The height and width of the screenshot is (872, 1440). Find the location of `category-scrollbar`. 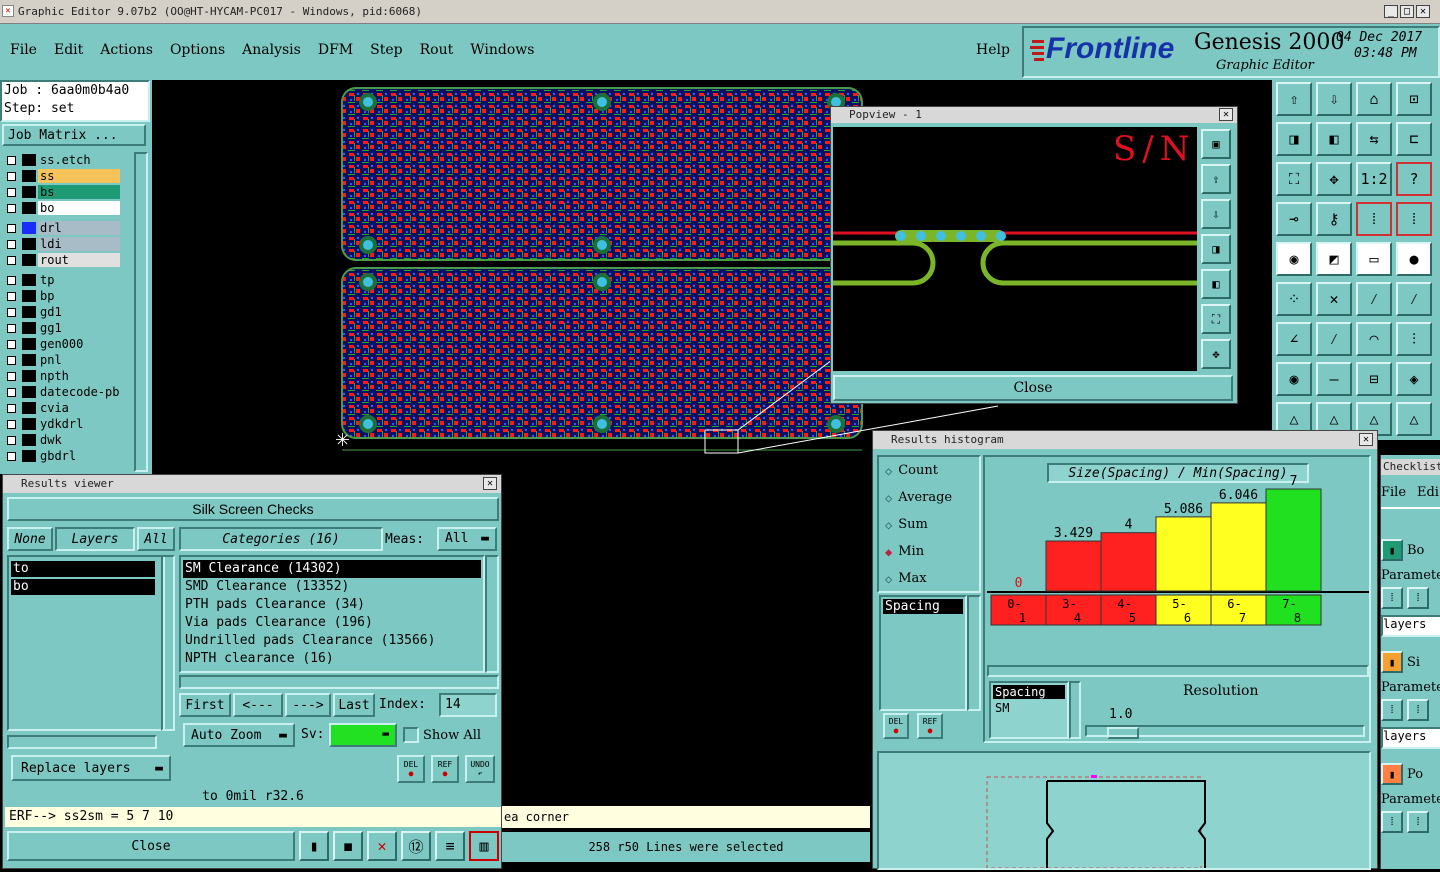

category-scrollbar is located at coordinates (492, 614).